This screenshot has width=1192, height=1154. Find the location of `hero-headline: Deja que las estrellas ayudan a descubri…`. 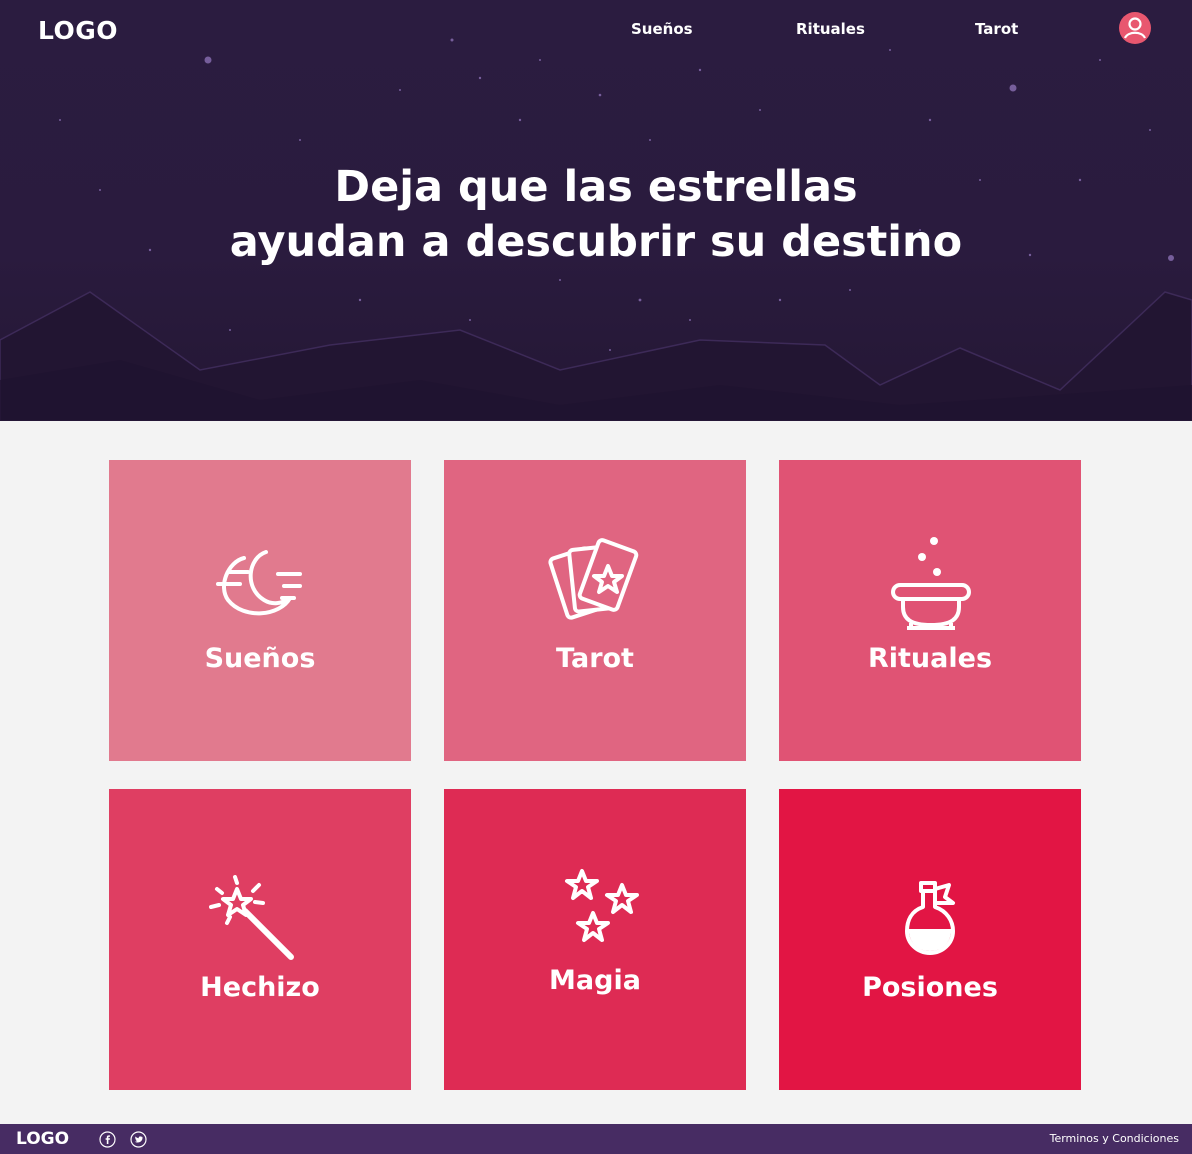

hero-headline: Deja que las estrellas ayudan a descubri… is located at coordinates (596, 215).